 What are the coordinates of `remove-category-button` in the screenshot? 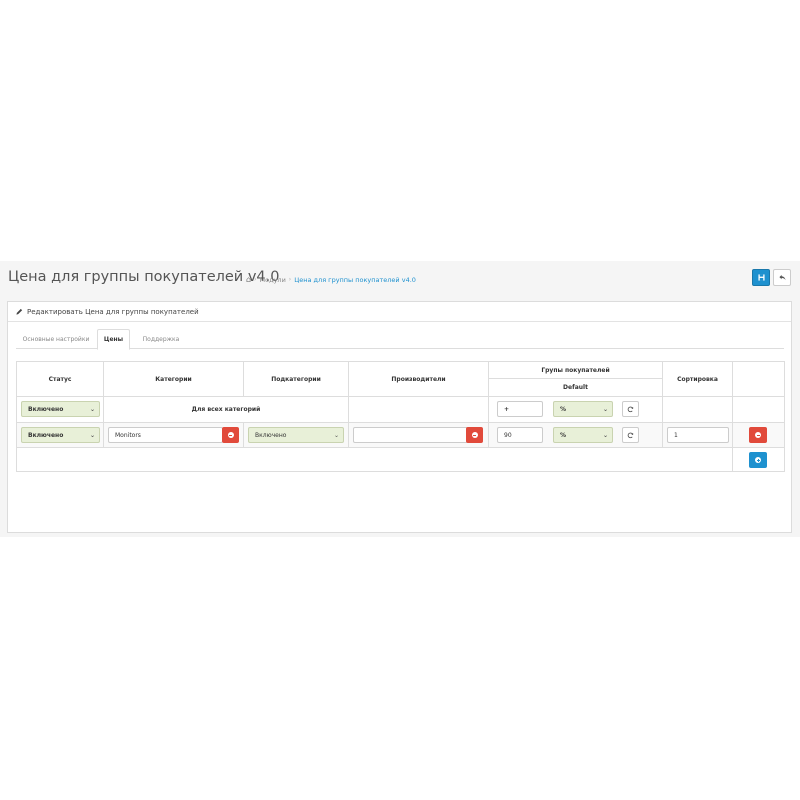 It's located at (230, 435).